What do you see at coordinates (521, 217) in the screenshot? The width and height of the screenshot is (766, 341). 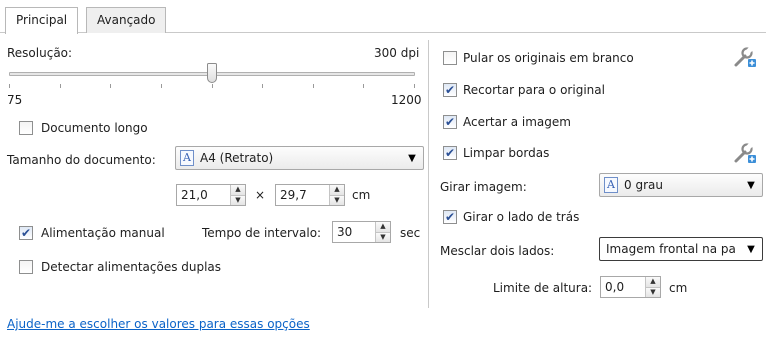 I see `girar-tras-label: Girar o lado de trás` at bounding box center [521, 217].